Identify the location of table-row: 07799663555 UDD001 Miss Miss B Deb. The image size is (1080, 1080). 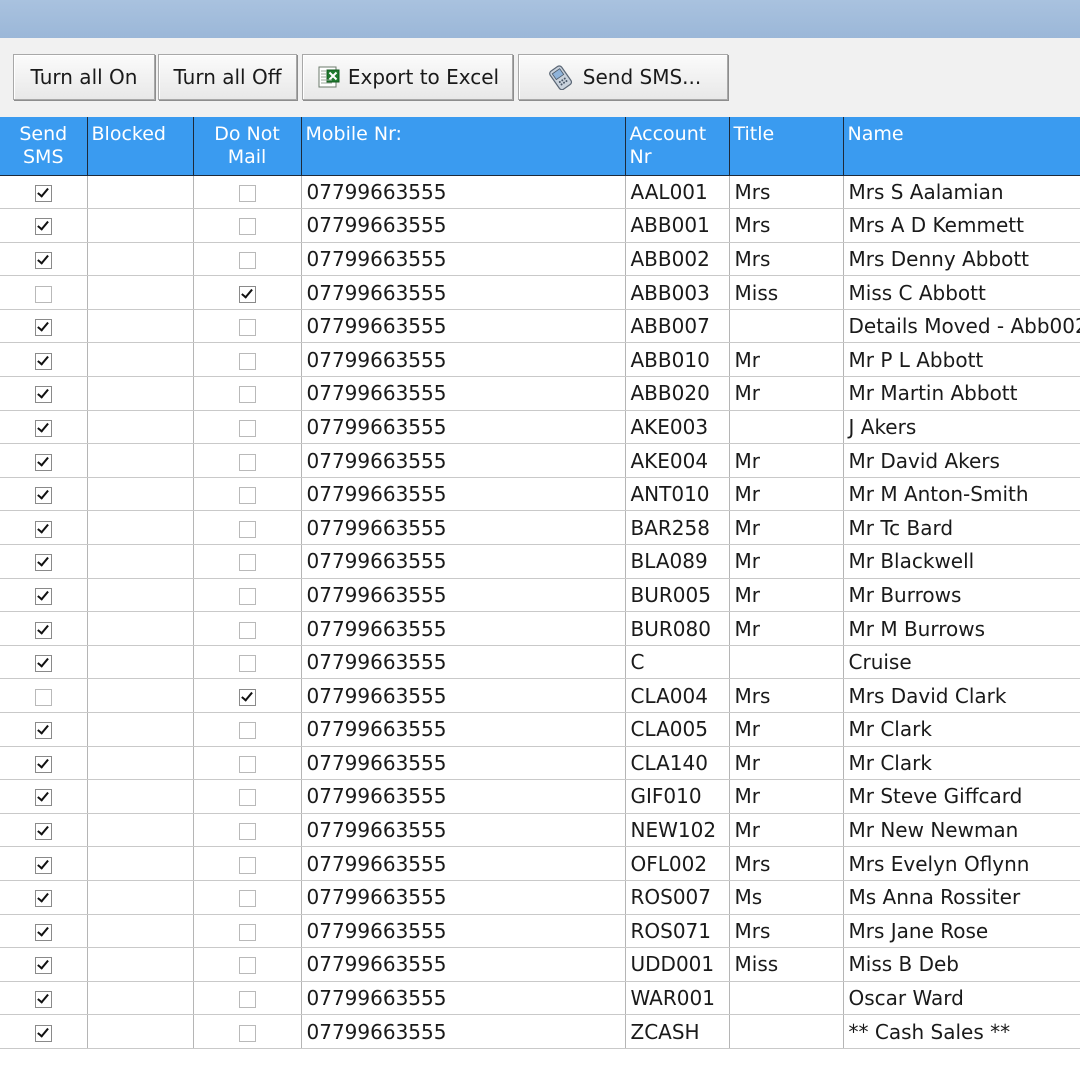
(540, 964).